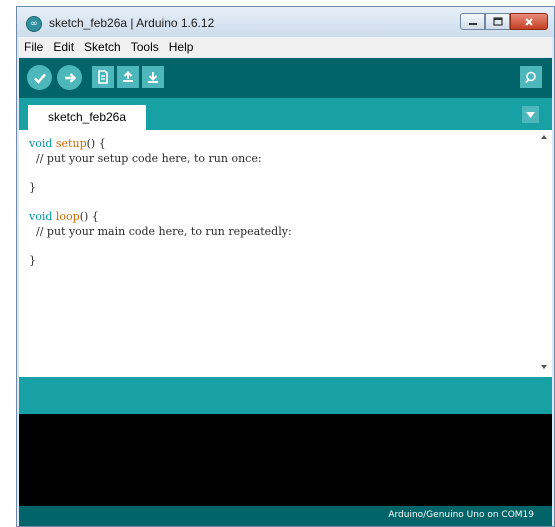 This screenshot has height=527, width=555. Describe the element at coordinates (145, 47) in the screenshot. I see `menu-tools: Tools` at that location.